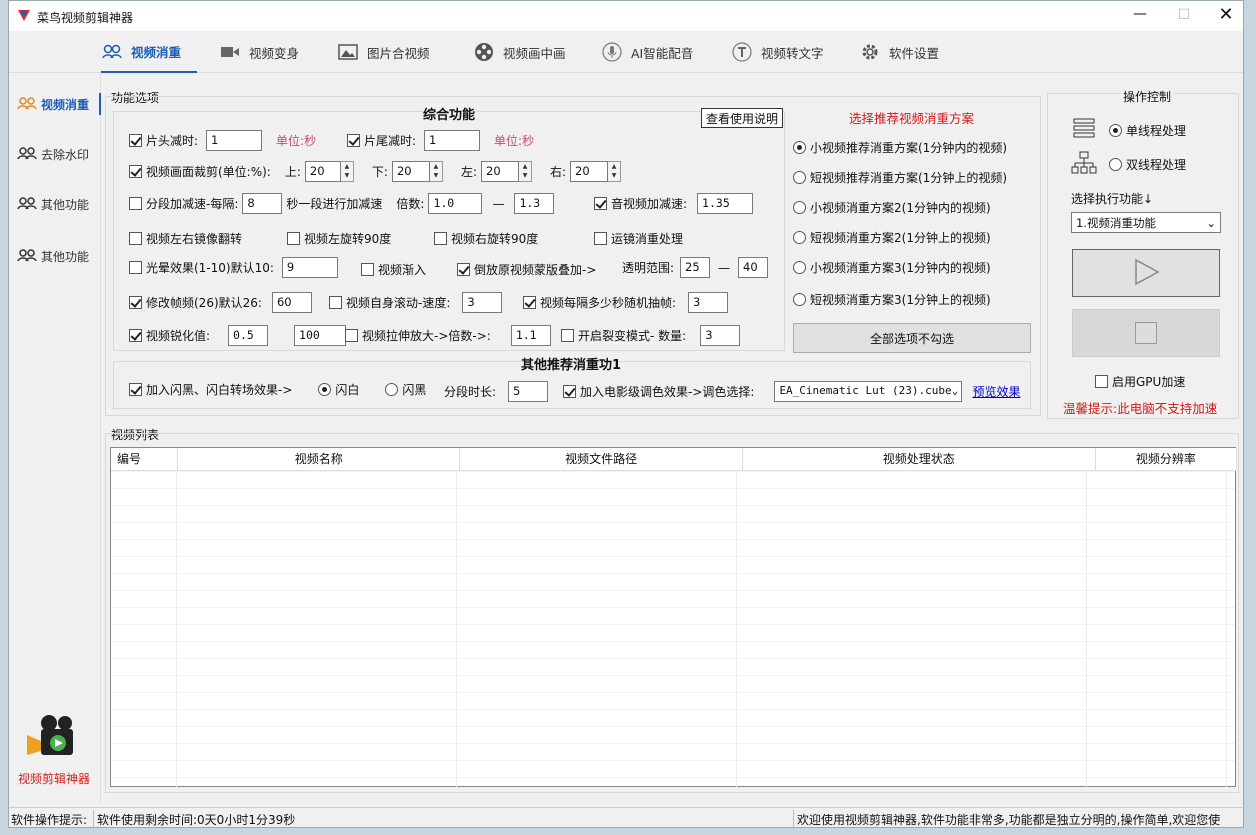 The image size is (1256, 835). Describe the element at coordinates (351, 335) in the screenshot. I see `stretch-checkbox` at that location.